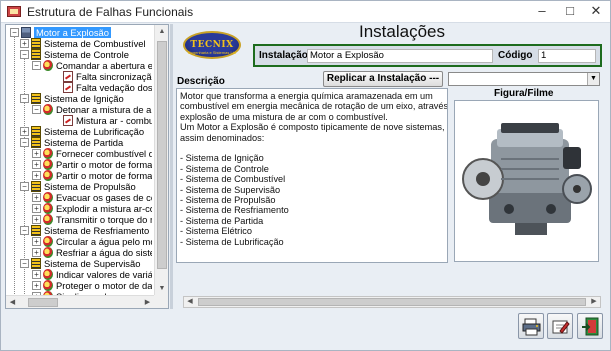 The image size is (611, 351). Describe the element at coordinates (86, 54) in the screenshot. I see `tree-node-label: Sistema de Controle` at that location.